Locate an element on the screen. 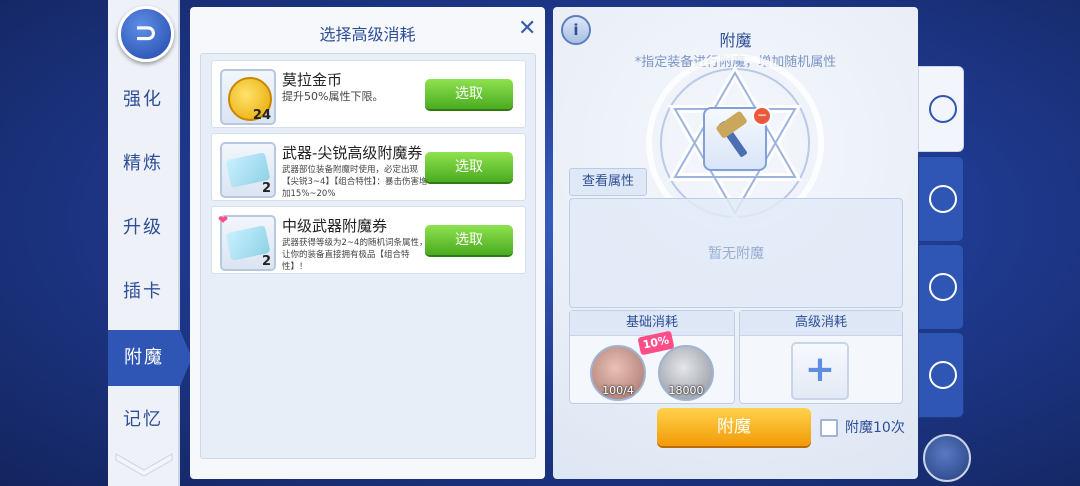 The image size is (1080, 486). empty-enchant-text: 暂无附魔 is located at coordinates (736, 254).